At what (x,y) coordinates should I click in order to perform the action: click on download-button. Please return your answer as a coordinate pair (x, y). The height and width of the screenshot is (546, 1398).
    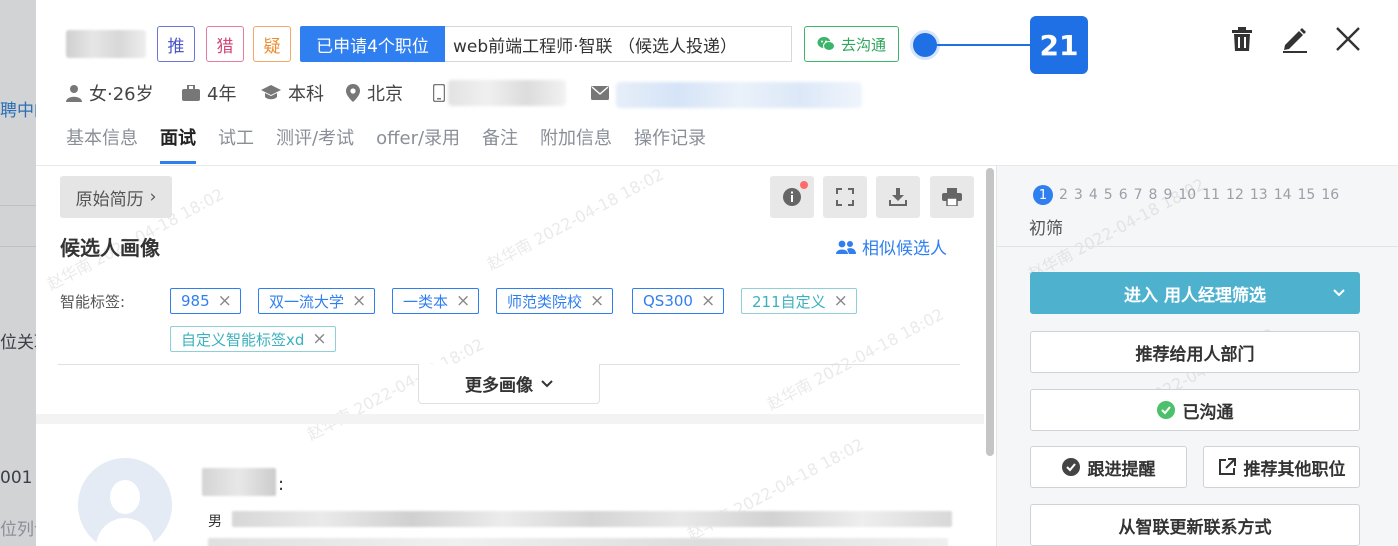
    Looking at the image, I should click on (898, 197).